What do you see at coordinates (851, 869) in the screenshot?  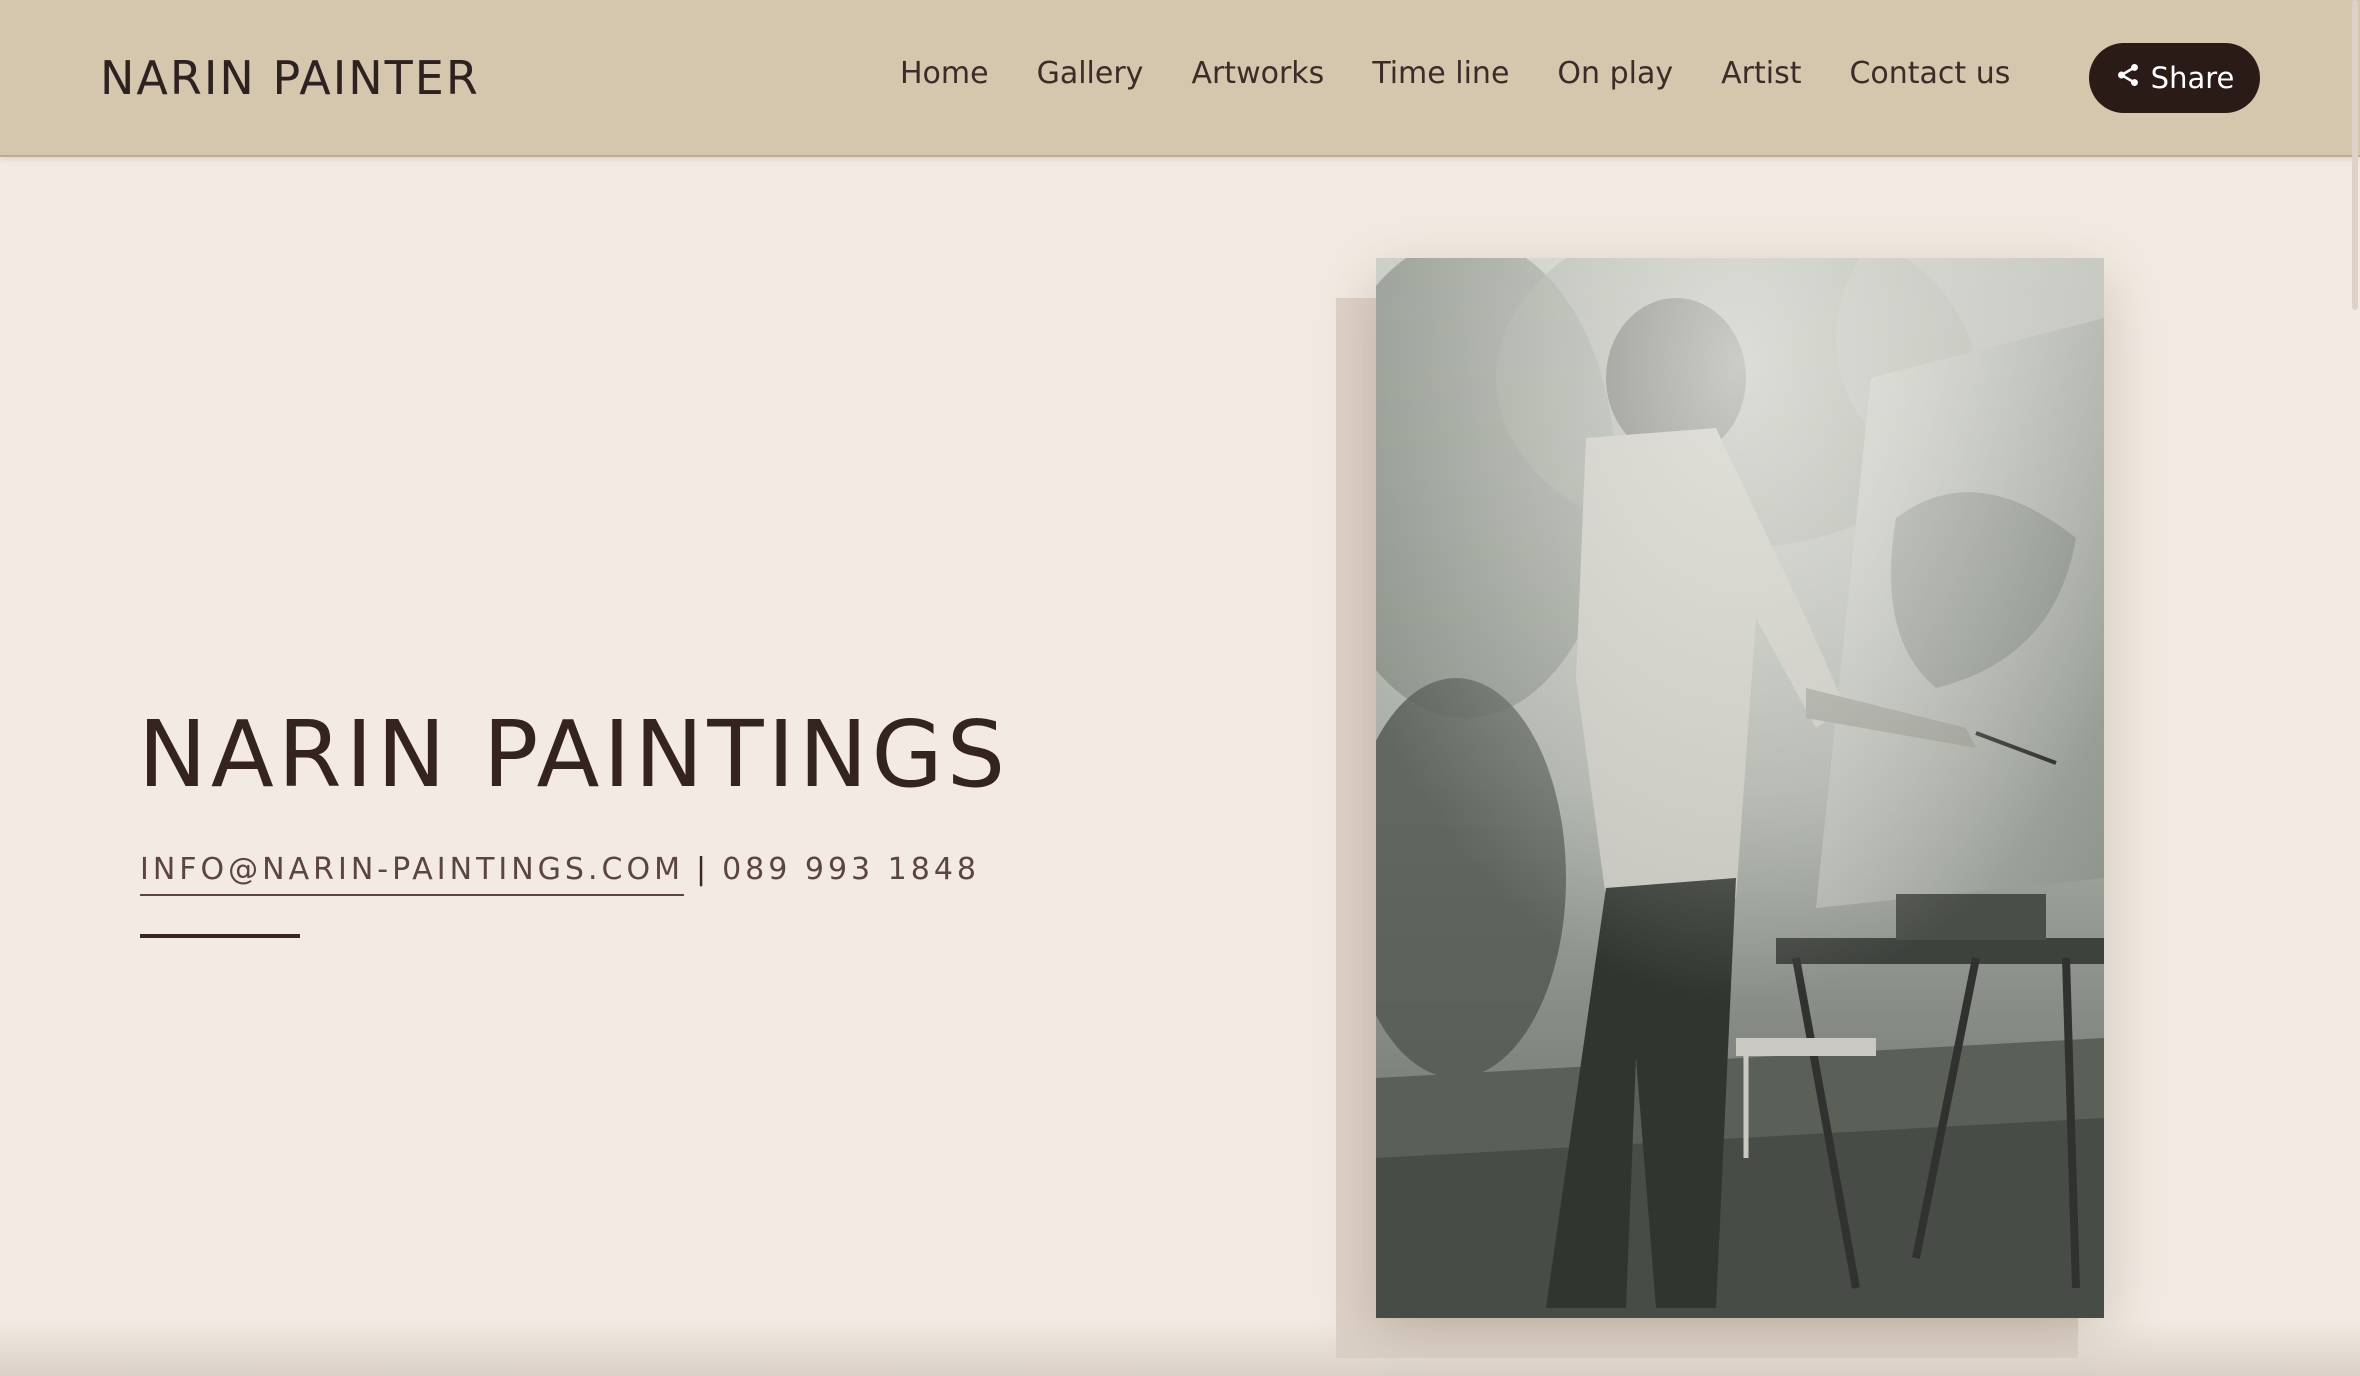 I see `phone-number: 089 993 1848` at bounding box center [851, 869].